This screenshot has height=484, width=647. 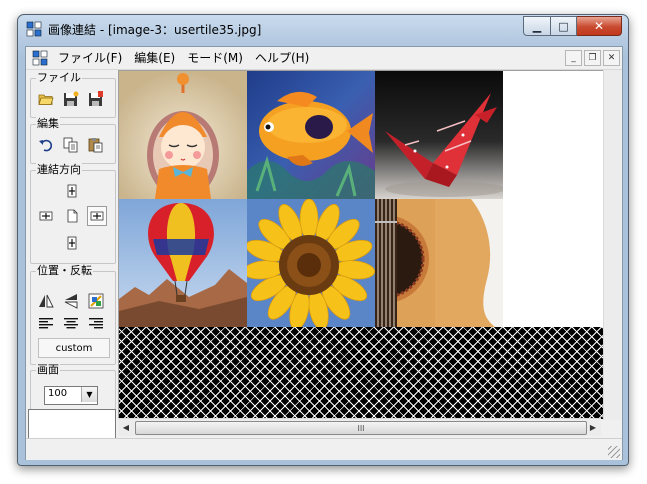 I want to click on vertical-scrollbar, so click(x=612, y=245).